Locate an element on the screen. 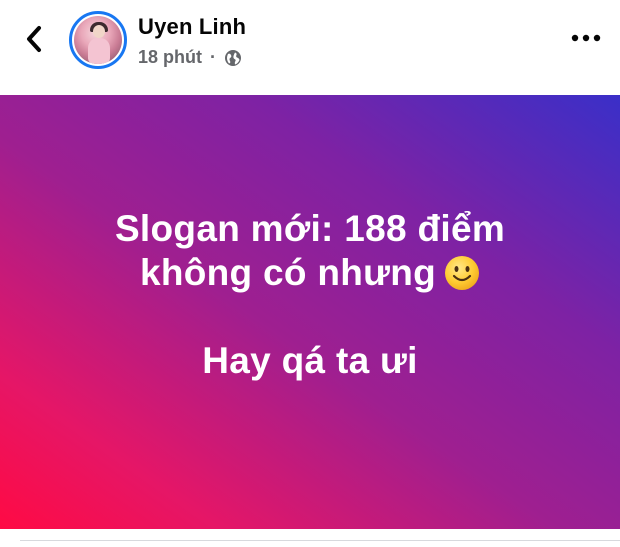 The width and height of the screenshot is (620, 547). post-line-3: Hay qá ta ưi is located at coordinates (310, 360).